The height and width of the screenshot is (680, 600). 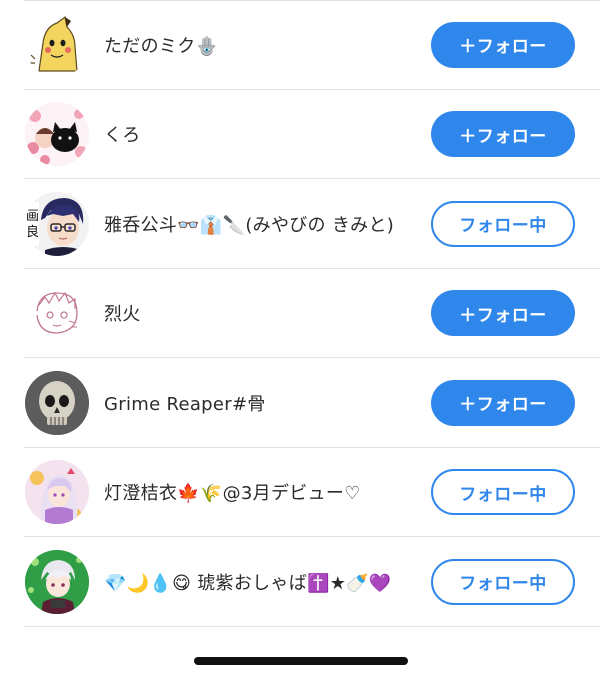 What do you see at coordinates (300, 403) in the screenshot?
I see `user-row: Grime Reaper#骨 ＋フォロー` at bounding box center [300, 403].